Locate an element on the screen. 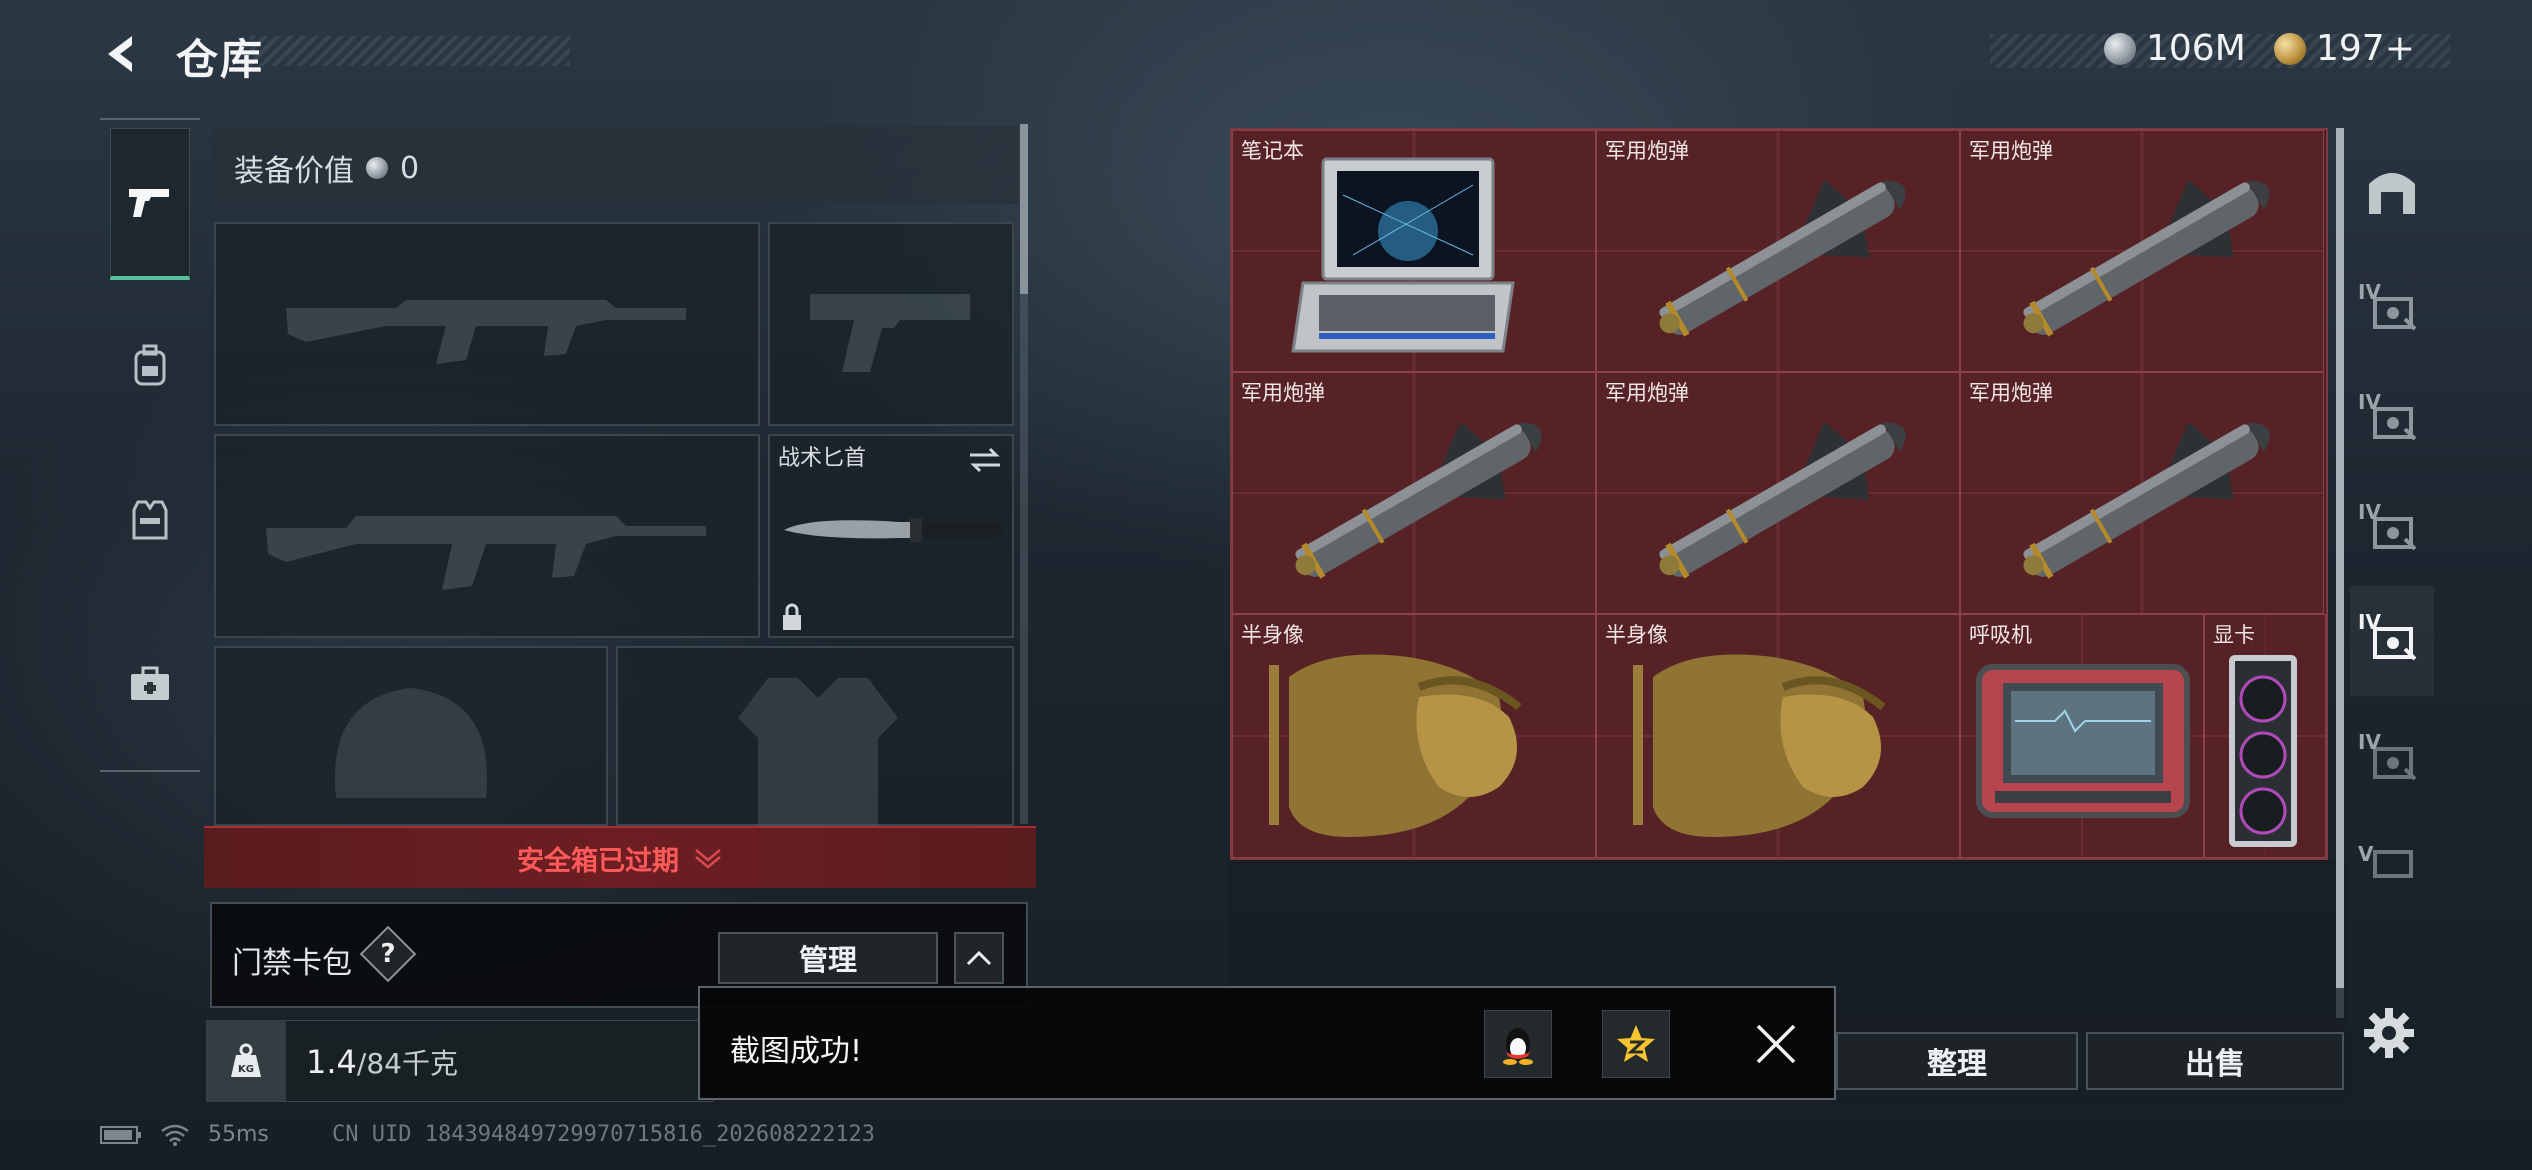  knife-slot-label: 战术匕首 is located at coordinates (822, 458).